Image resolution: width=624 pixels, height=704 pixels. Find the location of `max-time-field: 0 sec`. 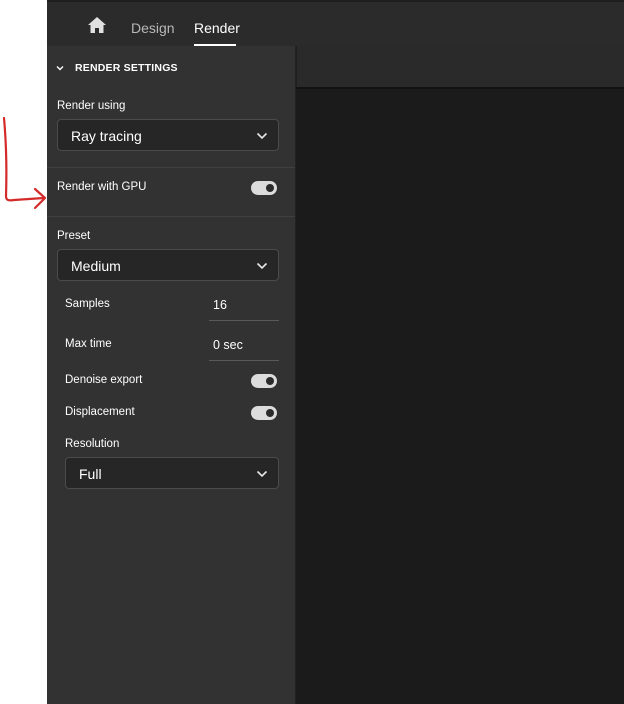

max-time-field: 0 sec is located at coordinates (228, 345).